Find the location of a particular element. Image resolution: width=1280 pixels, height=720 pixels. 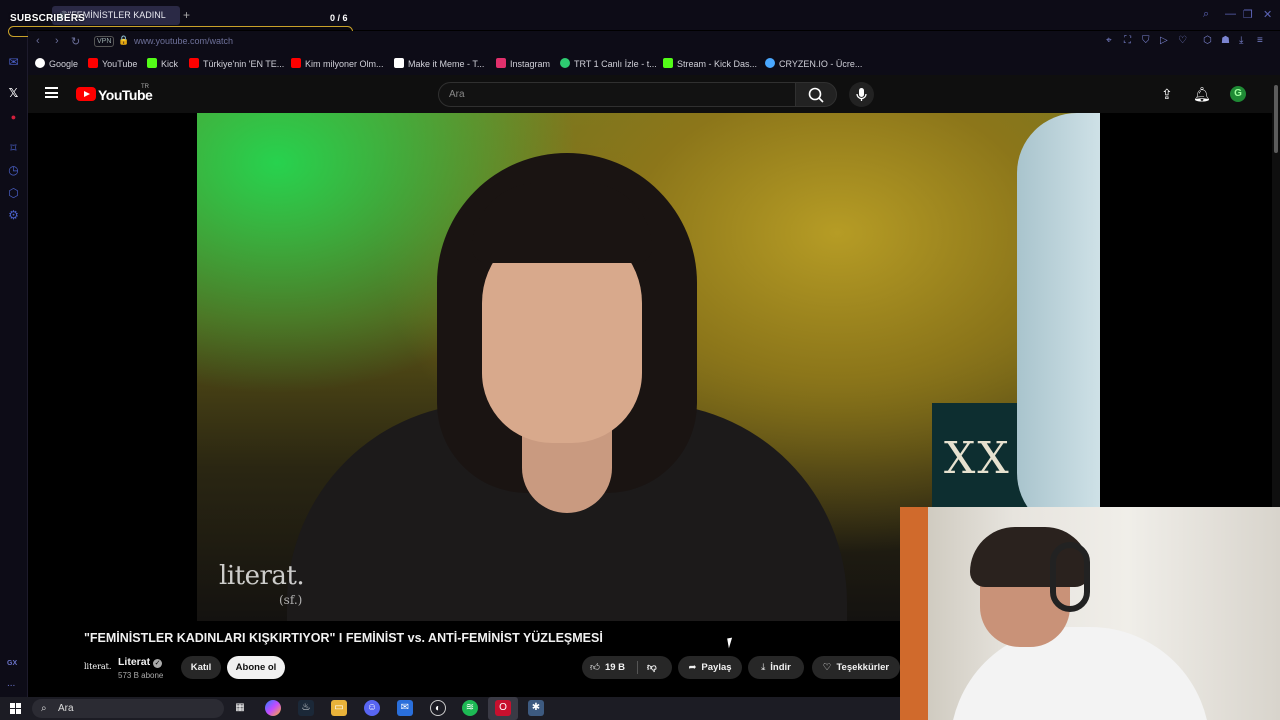

video-watermark: literat. is located at coordinates (262, 576).